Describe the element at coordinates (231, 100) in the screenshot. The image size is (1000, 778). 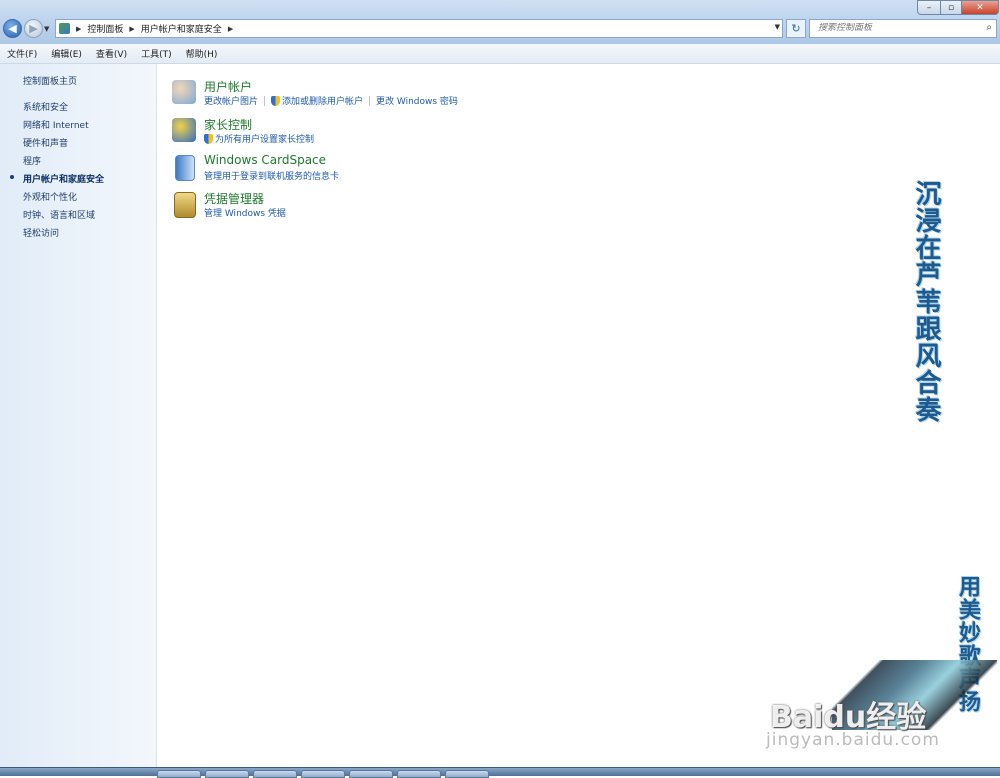
I see `link-change-picture: 更改帐户图片` at that location.